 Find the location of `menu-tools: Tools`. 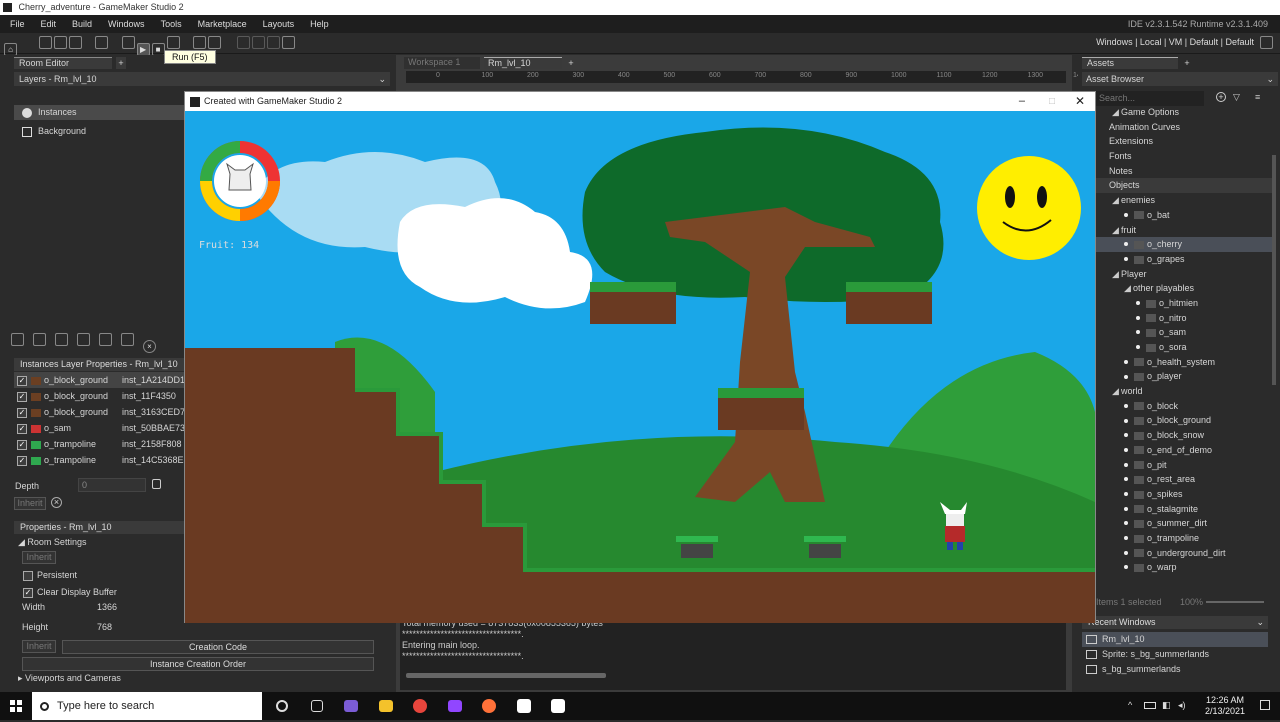

menu-tools: Tools is located at coordinates (171, 24).